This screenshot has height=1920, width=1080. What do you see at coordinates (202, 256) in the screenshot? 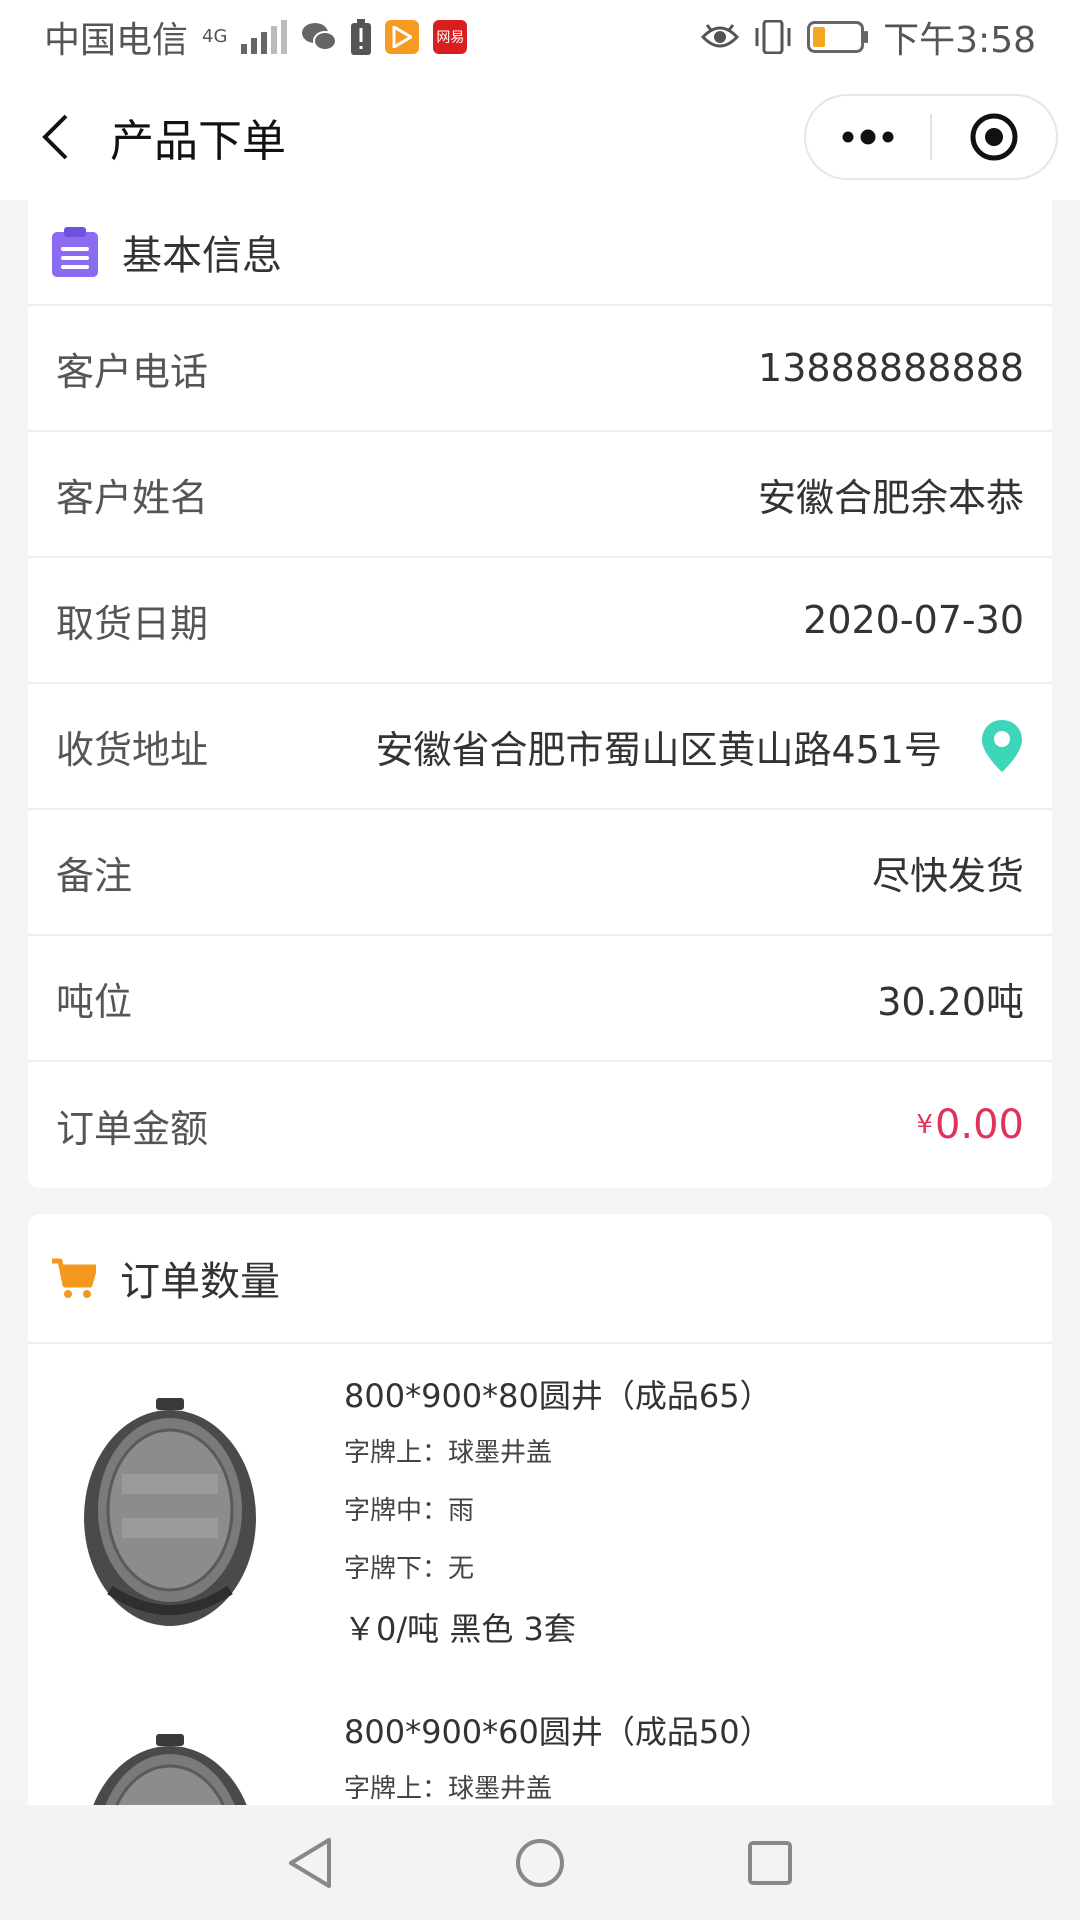
I see `basic-info-title: 基本信息` at bounding box center [202, 256].